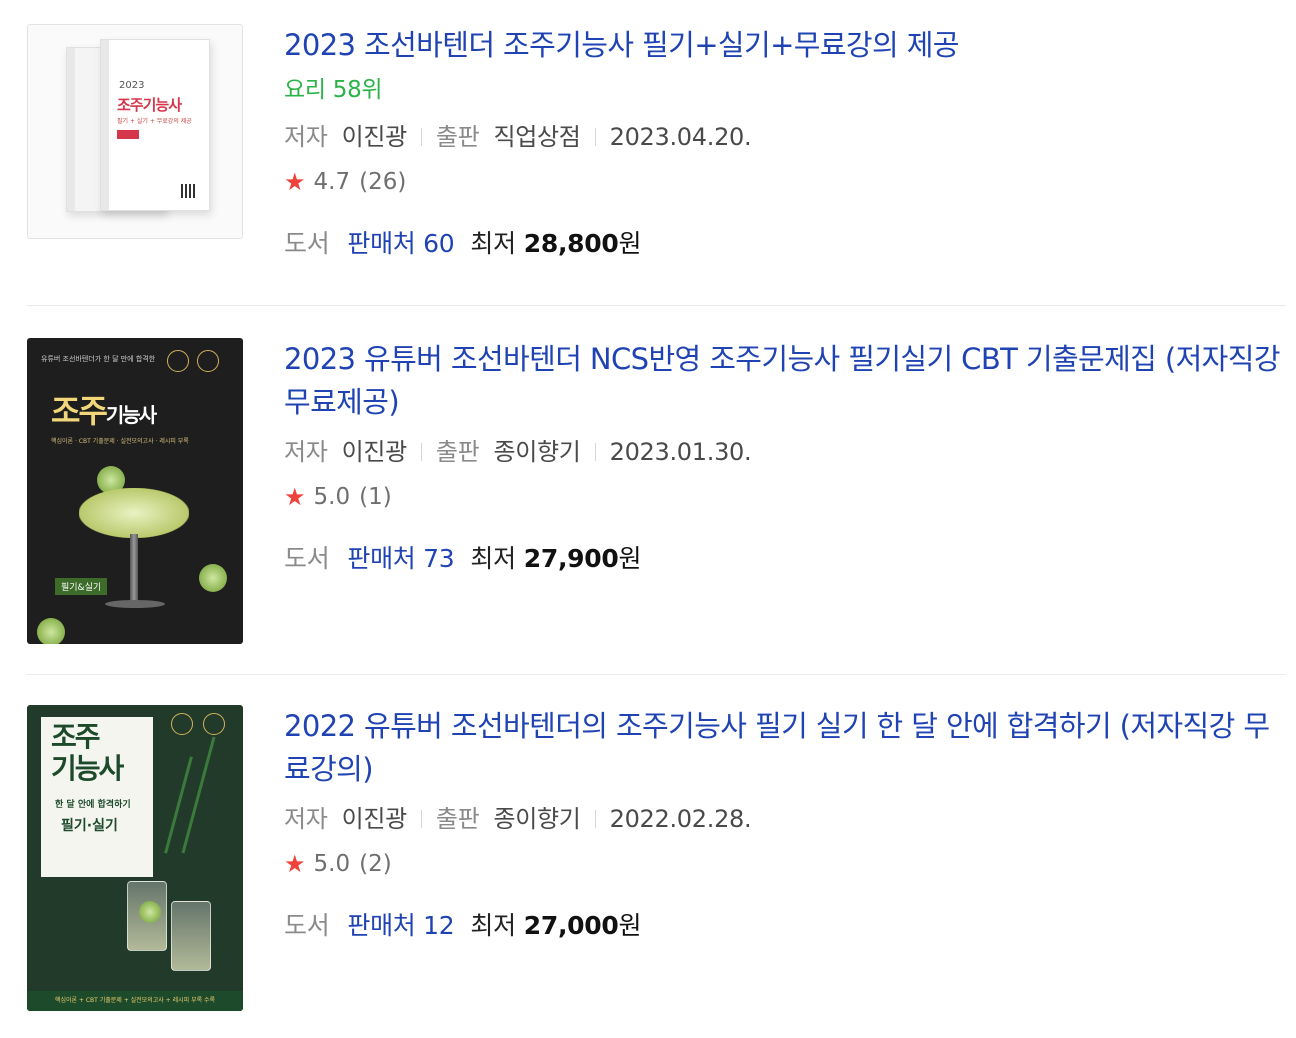 The width and height of the screenshot is (1296, 1038). I want to click on book-cover-thumbnail: 2023 조주기능사 필기 + 실기 + 무료강의 제공, so click(135, 131).